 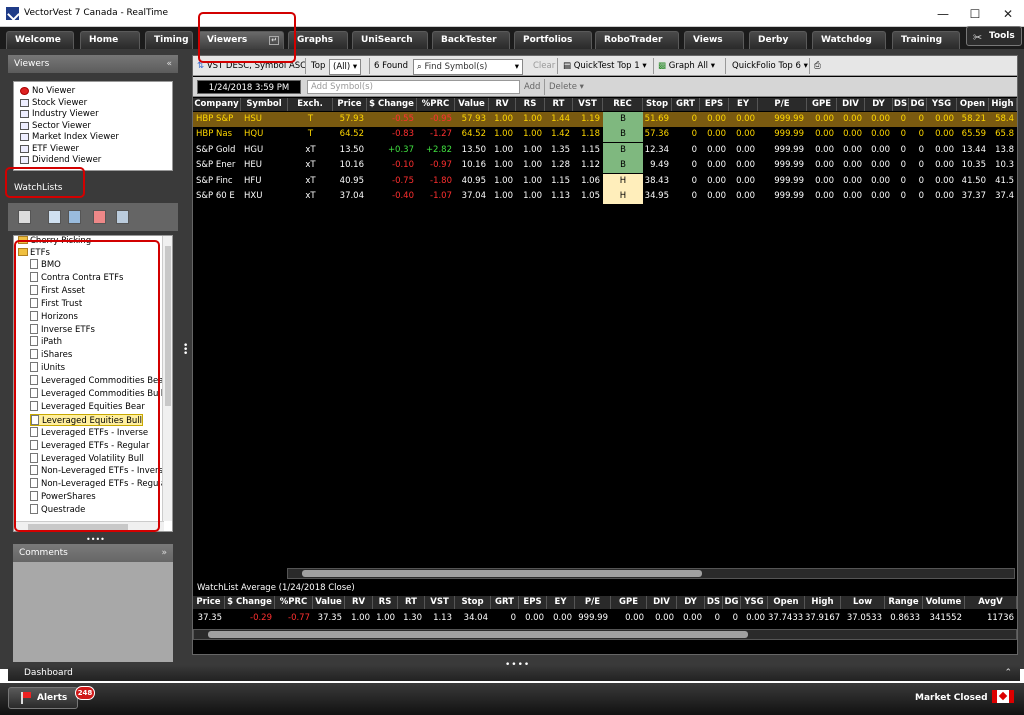 What do you see at coordinates (345, 67) in the screenshot?
I see `top-select: (All) ▾` at bounding box center [345, 67].